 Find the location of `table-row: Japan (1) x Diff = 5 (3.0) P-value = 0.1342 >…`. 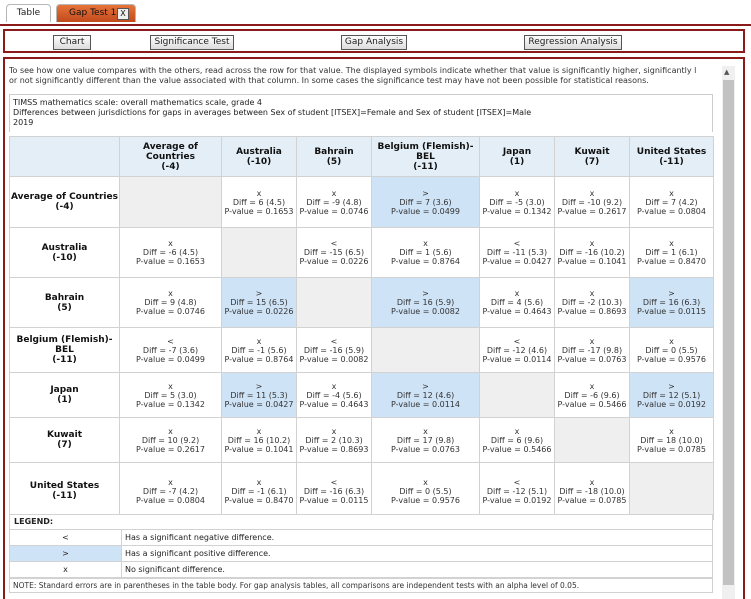

table-row: Japan (1) x Diff = 5 (3.0) P-value = 0.1342 >… is located at coordinates (361, 395).